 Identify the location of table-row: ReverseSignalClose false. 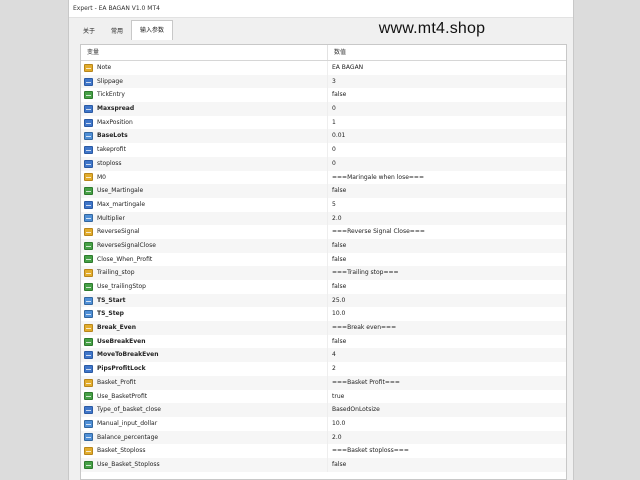
(323, 245).